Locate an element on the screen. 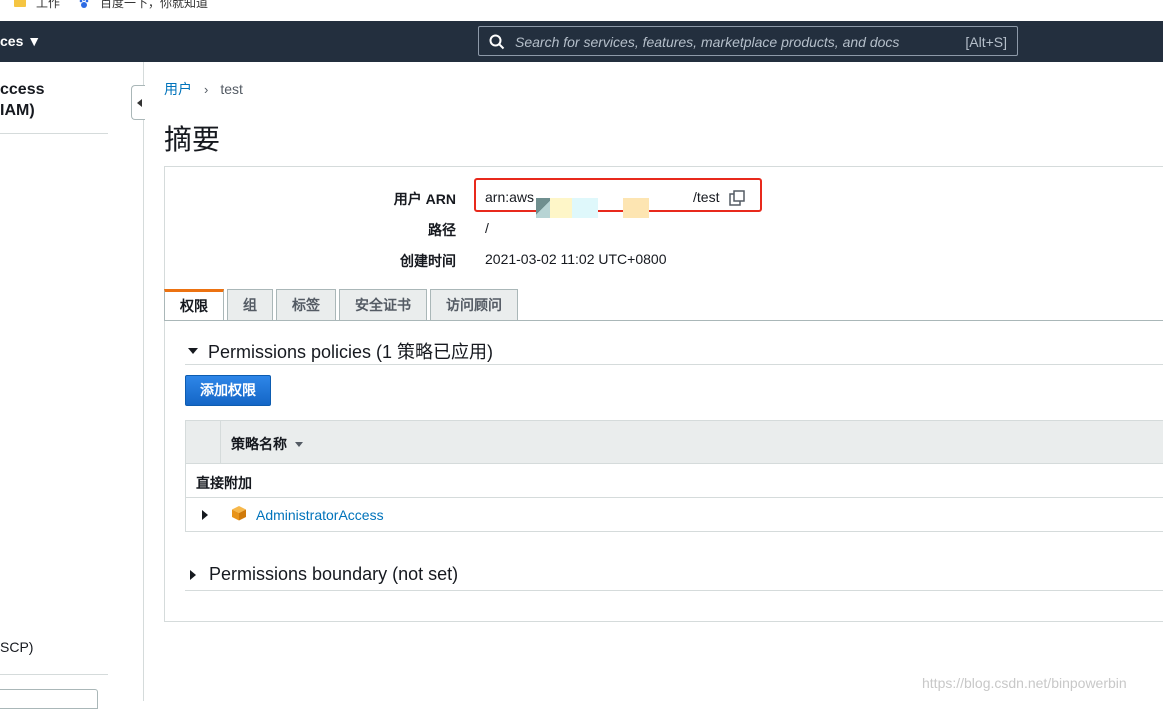 The height and width of the screenshot is (709, 1163). arn-value-end: /test is located at coordinates (706, 197).